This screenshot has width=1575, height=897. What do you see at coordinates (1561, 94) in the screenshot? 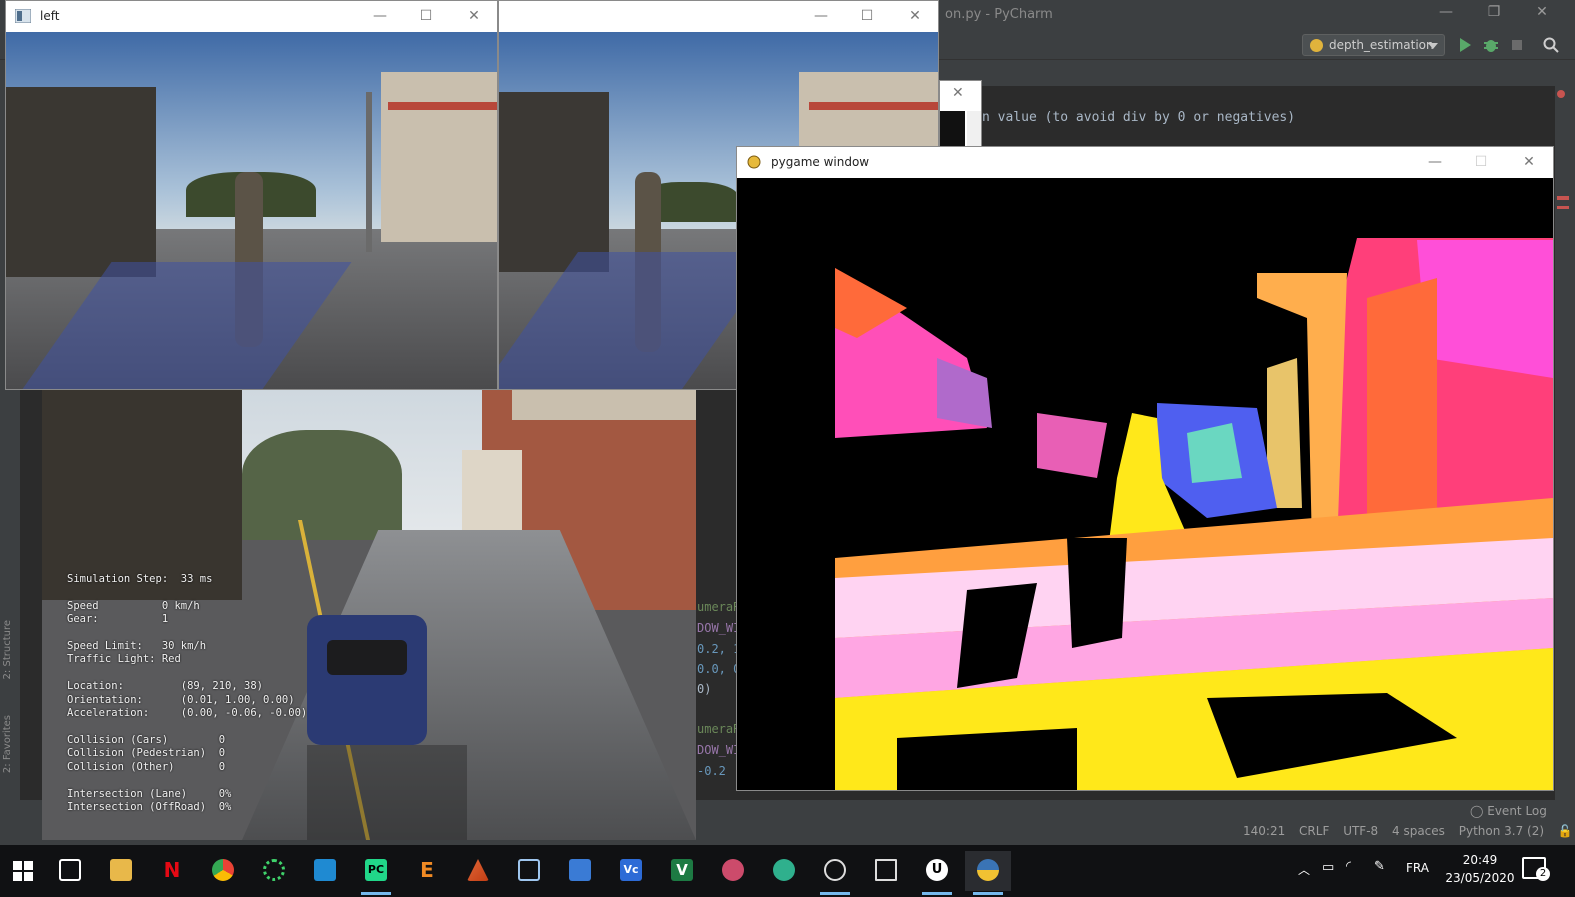
I see `error-indicator-icon` at bounding box center [1561, 94].